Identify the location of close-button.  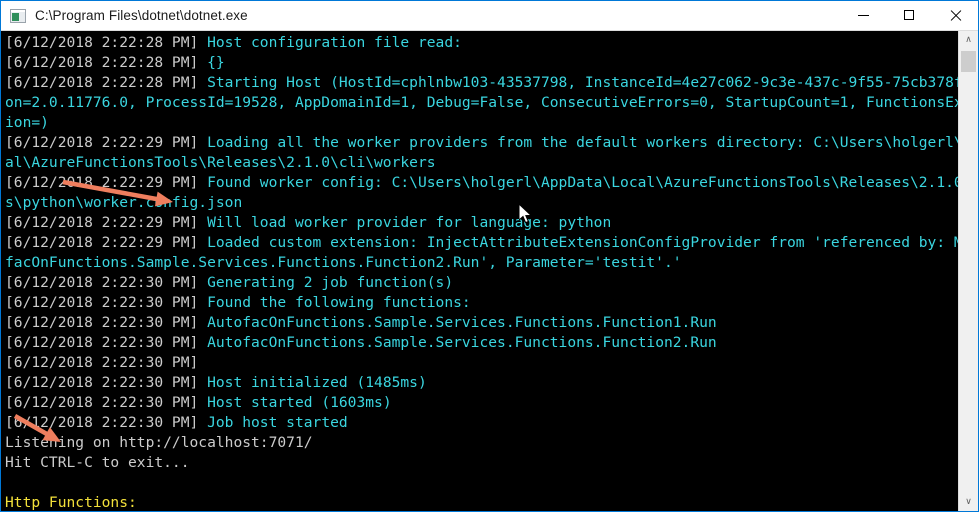
(955, 15).